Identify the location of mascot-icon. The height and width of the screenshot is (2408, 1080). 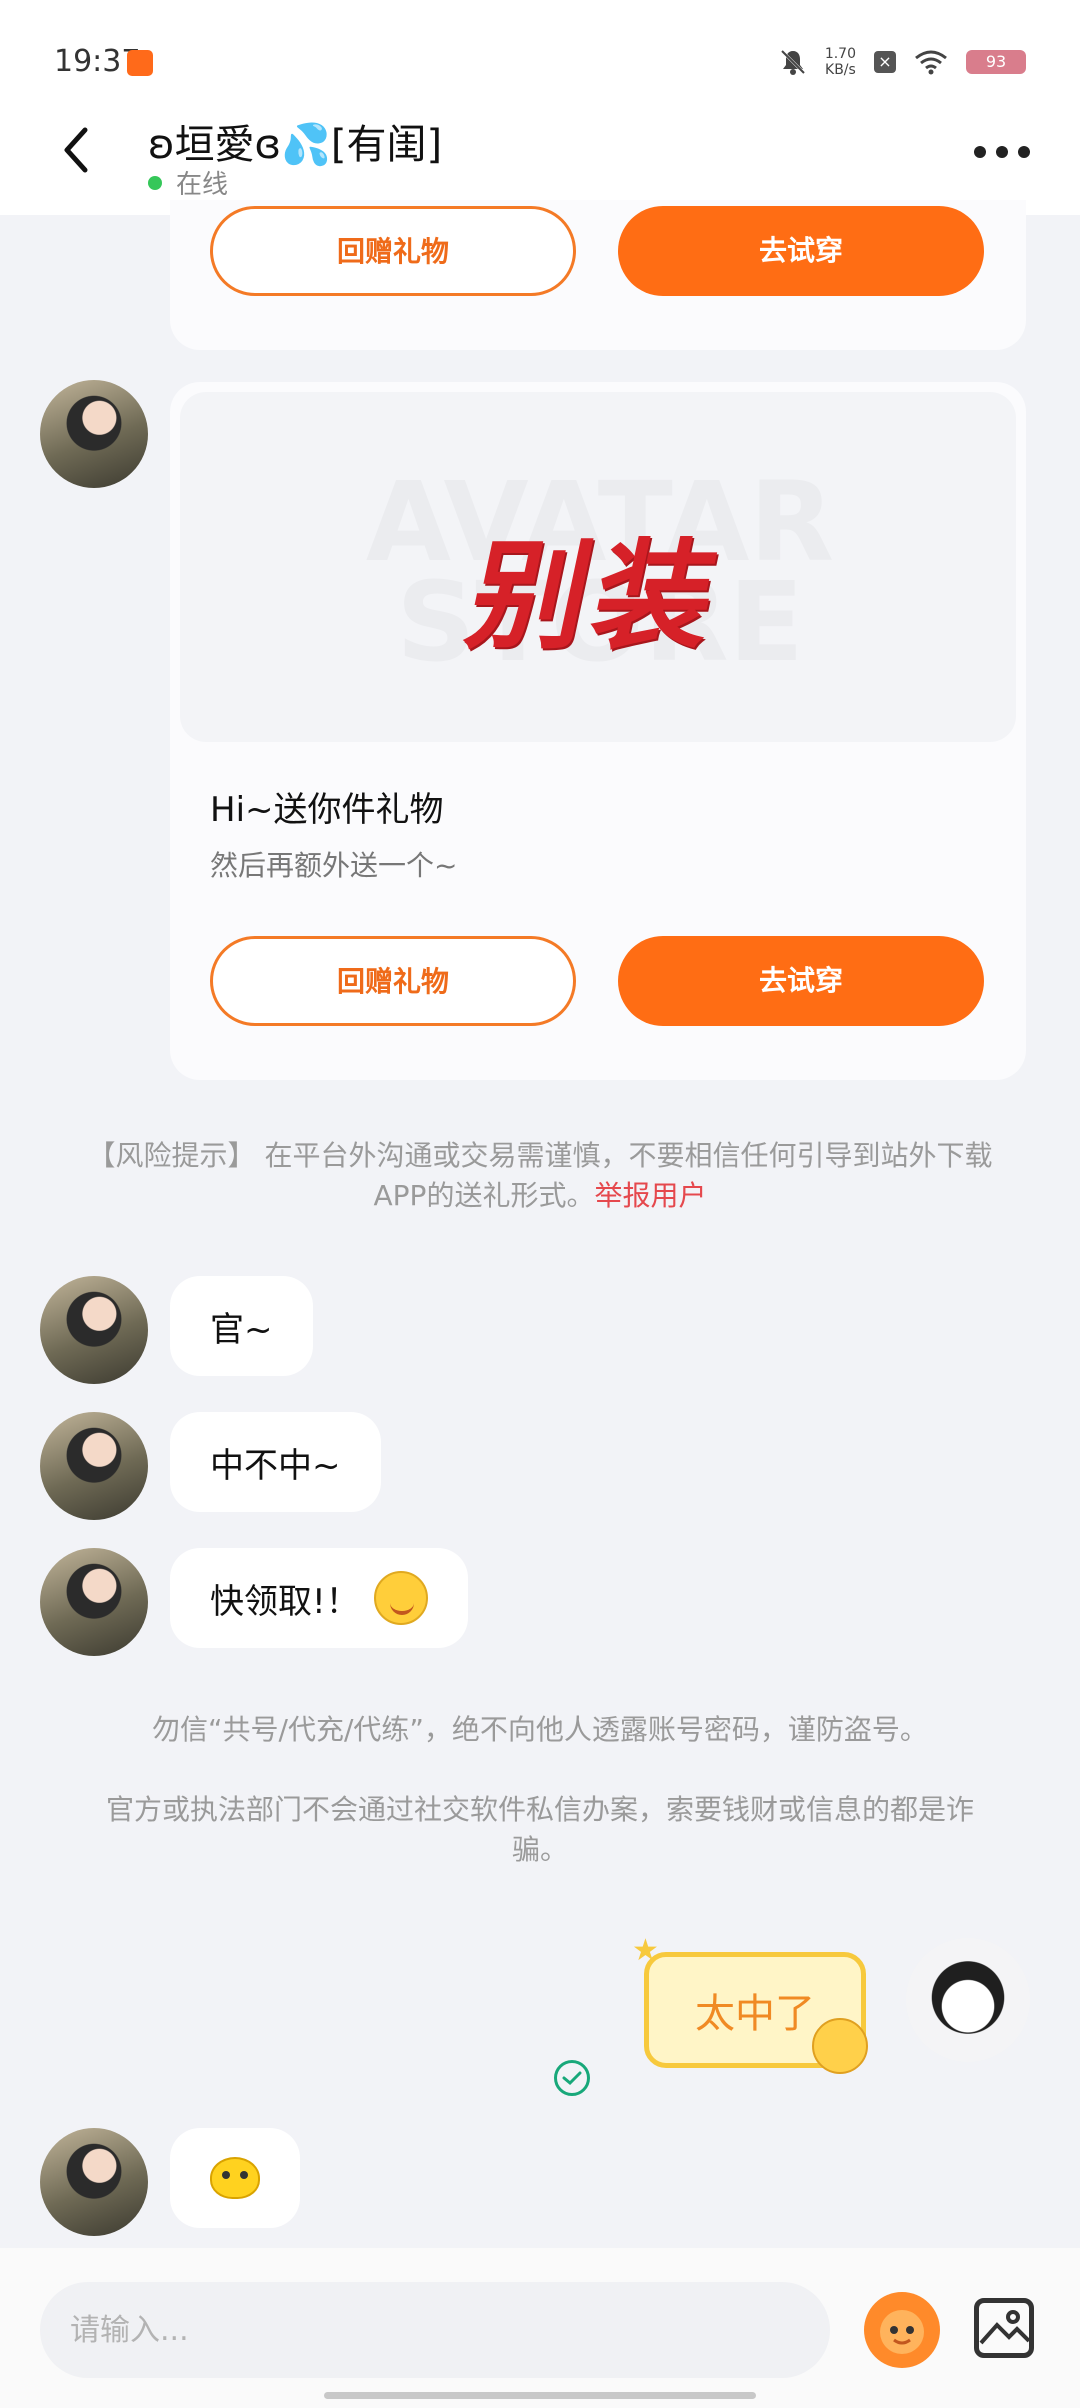
(902, 2332).